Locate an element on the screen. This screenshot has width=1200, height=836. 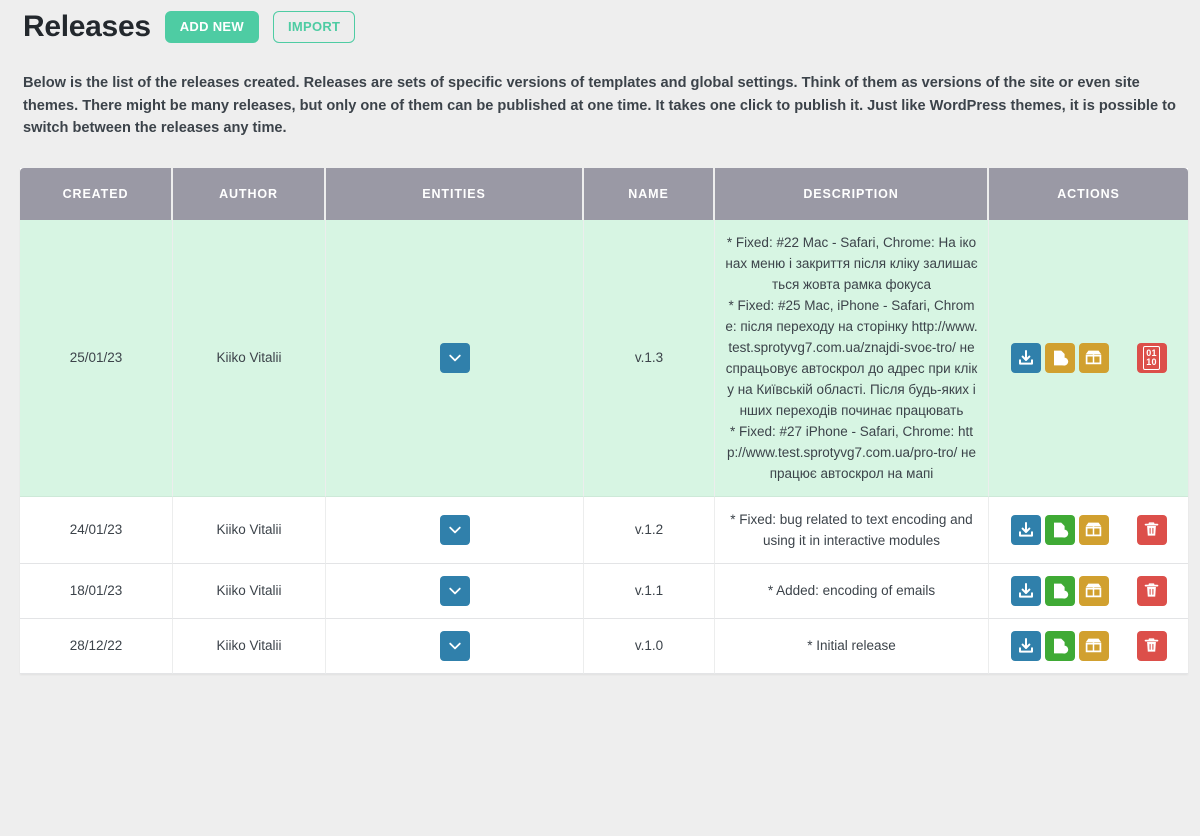
cell-actions: 01 10 is located at coordinates (1088, 358).